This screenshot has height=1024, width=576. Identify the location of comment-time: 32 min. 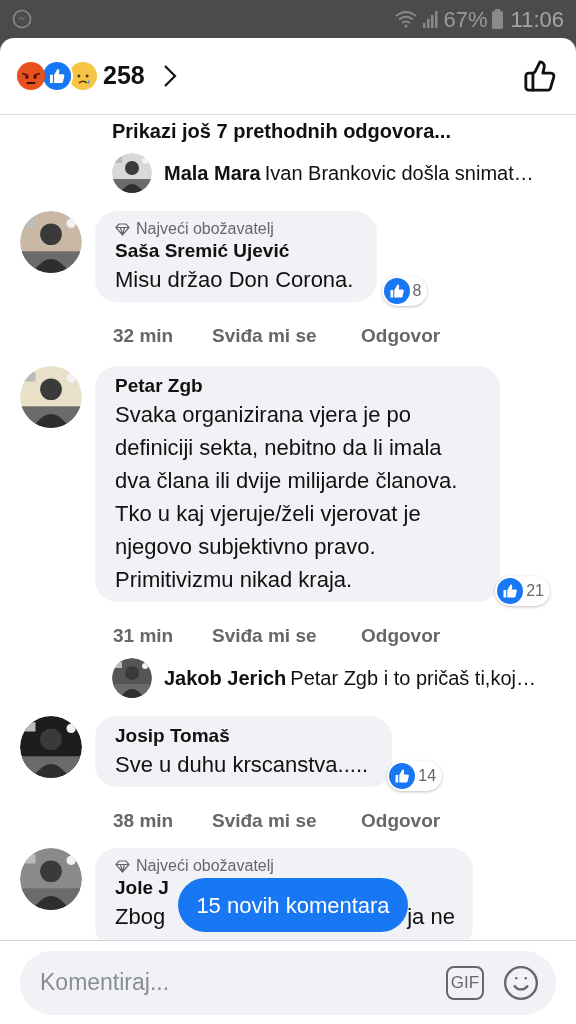
(144, 336).